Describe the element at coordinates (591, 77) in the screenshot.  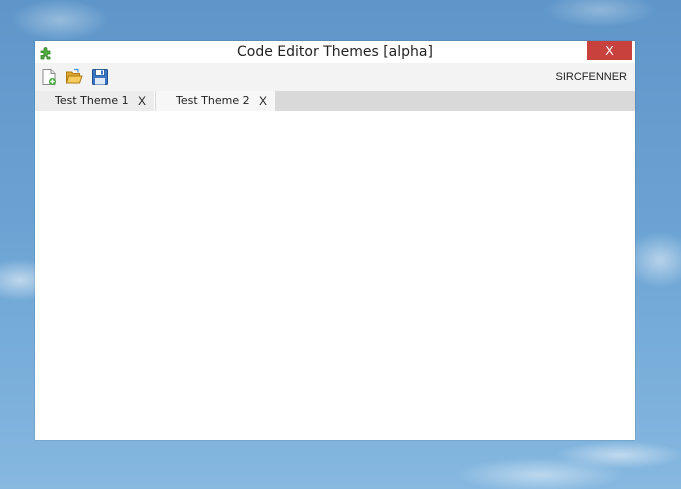
I see `username-label: SIRCFENNER` at that location.